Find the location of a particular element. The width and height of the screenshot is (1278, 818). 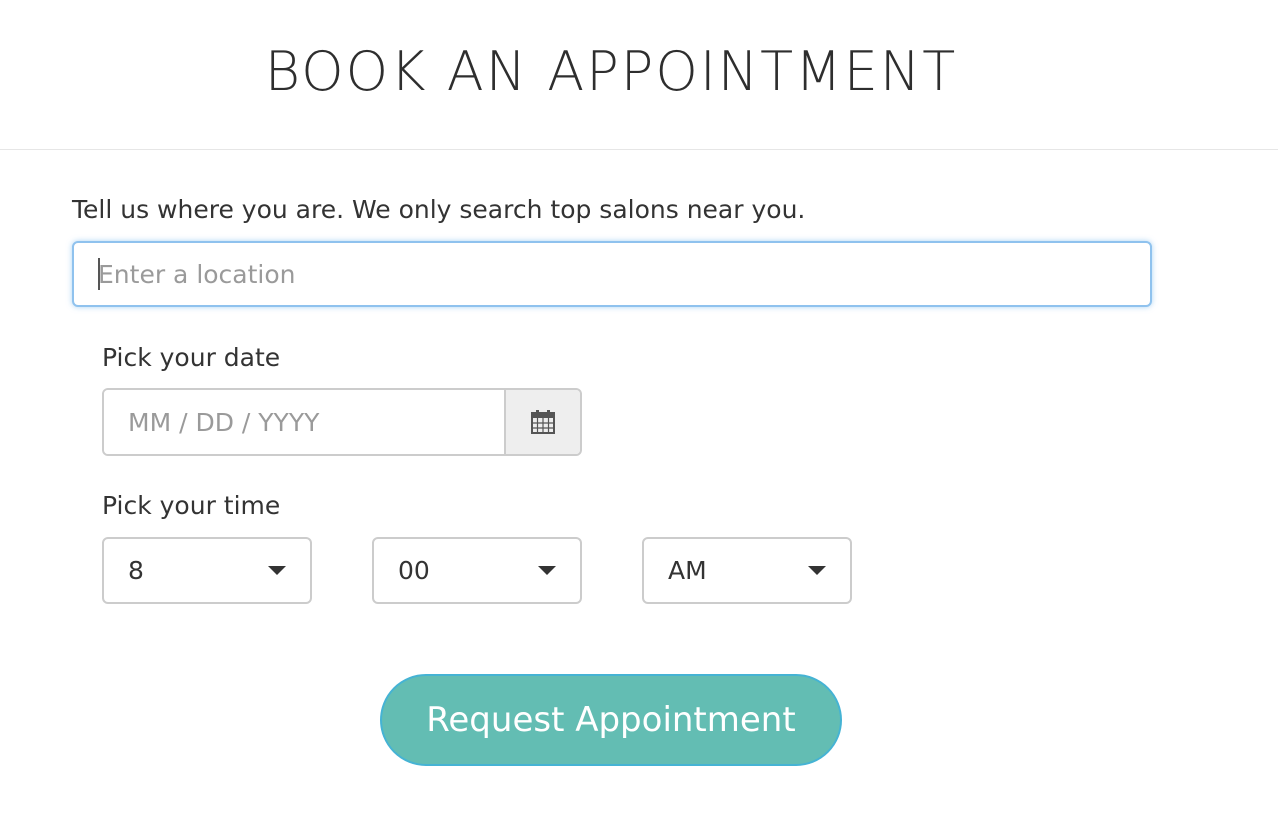

page-title: BOOK AN APPOINTMENT is located at coordinates (611, 71).